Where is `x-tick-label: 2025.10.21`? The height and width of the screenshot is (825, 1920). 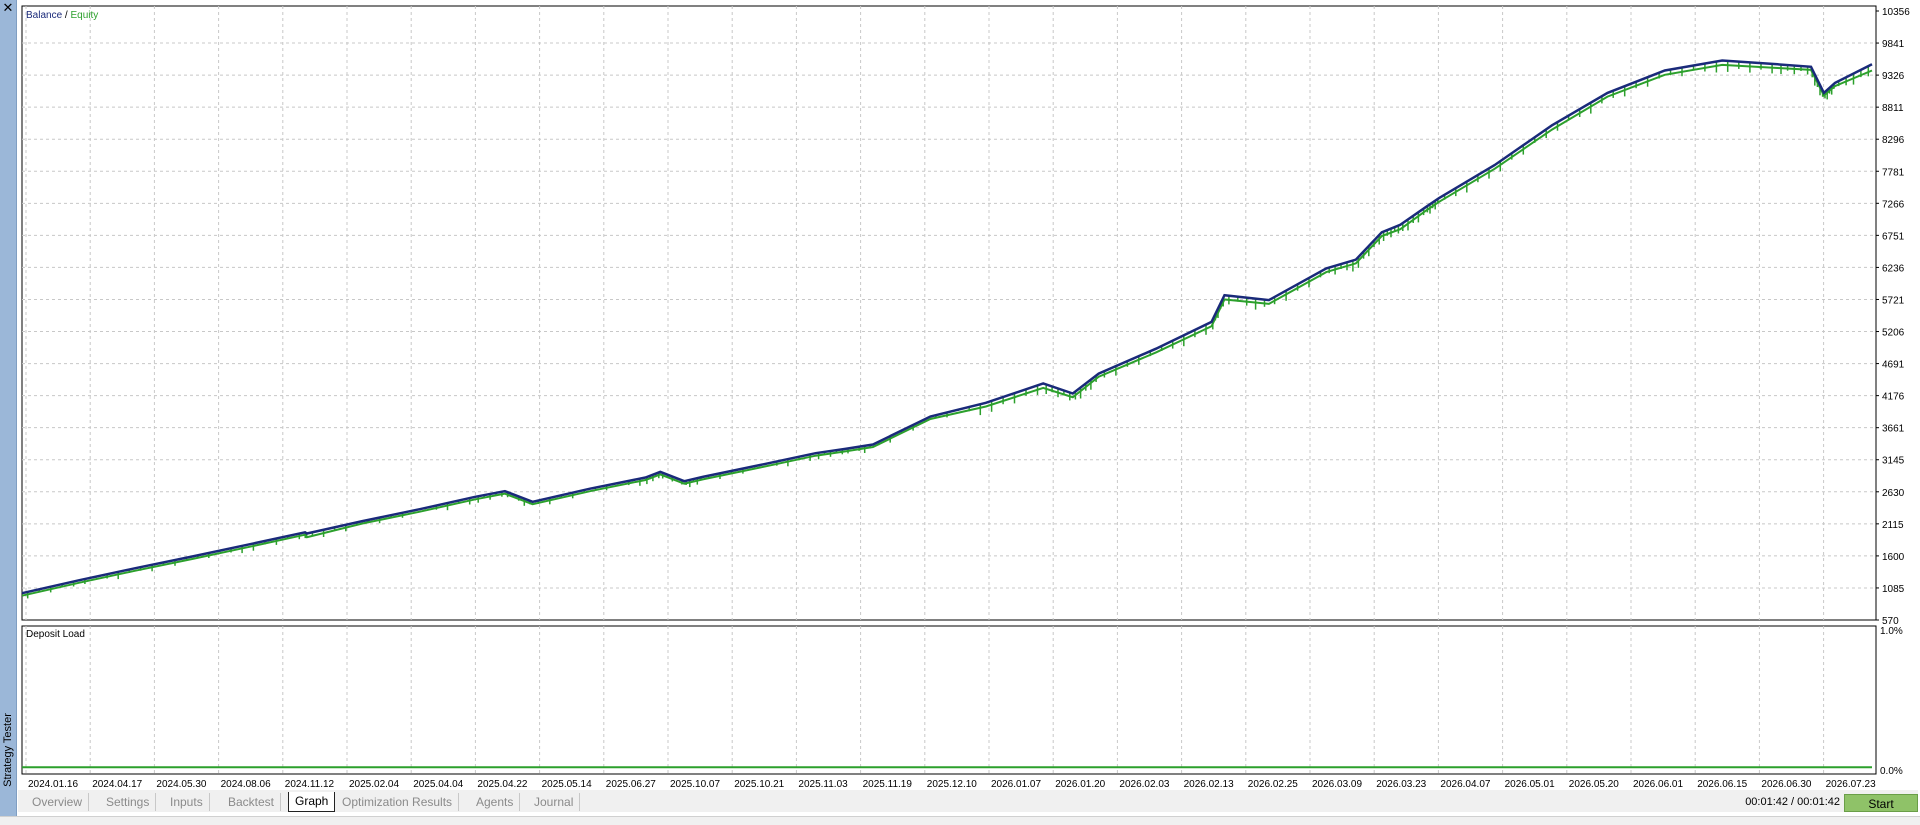
x-tick-label: 2025.10.21 is located at coordinates (759, 784).